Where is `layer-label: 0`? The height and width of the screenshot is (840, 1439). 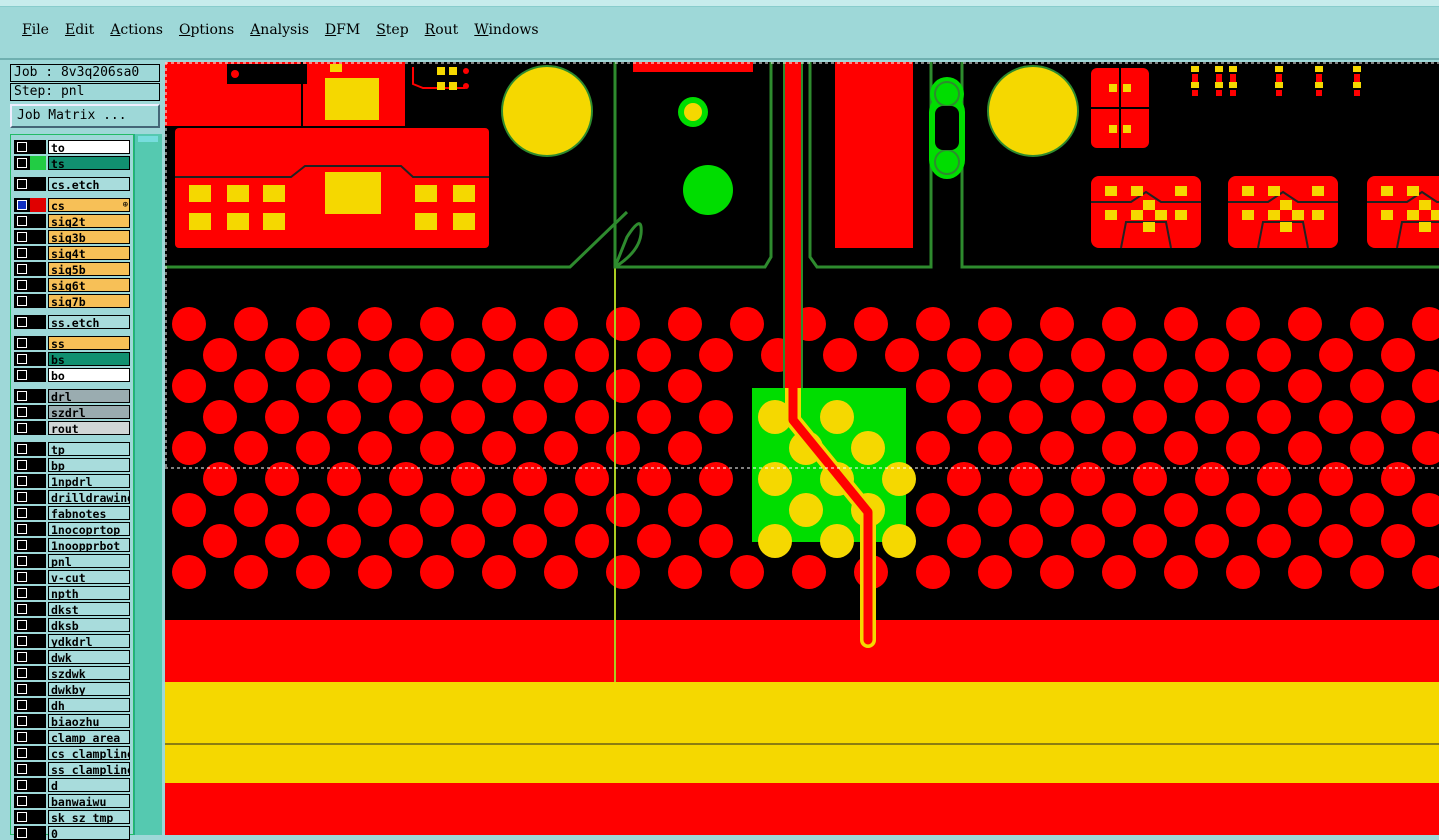
layer-label: 0 is located at coordinates (89, 833).